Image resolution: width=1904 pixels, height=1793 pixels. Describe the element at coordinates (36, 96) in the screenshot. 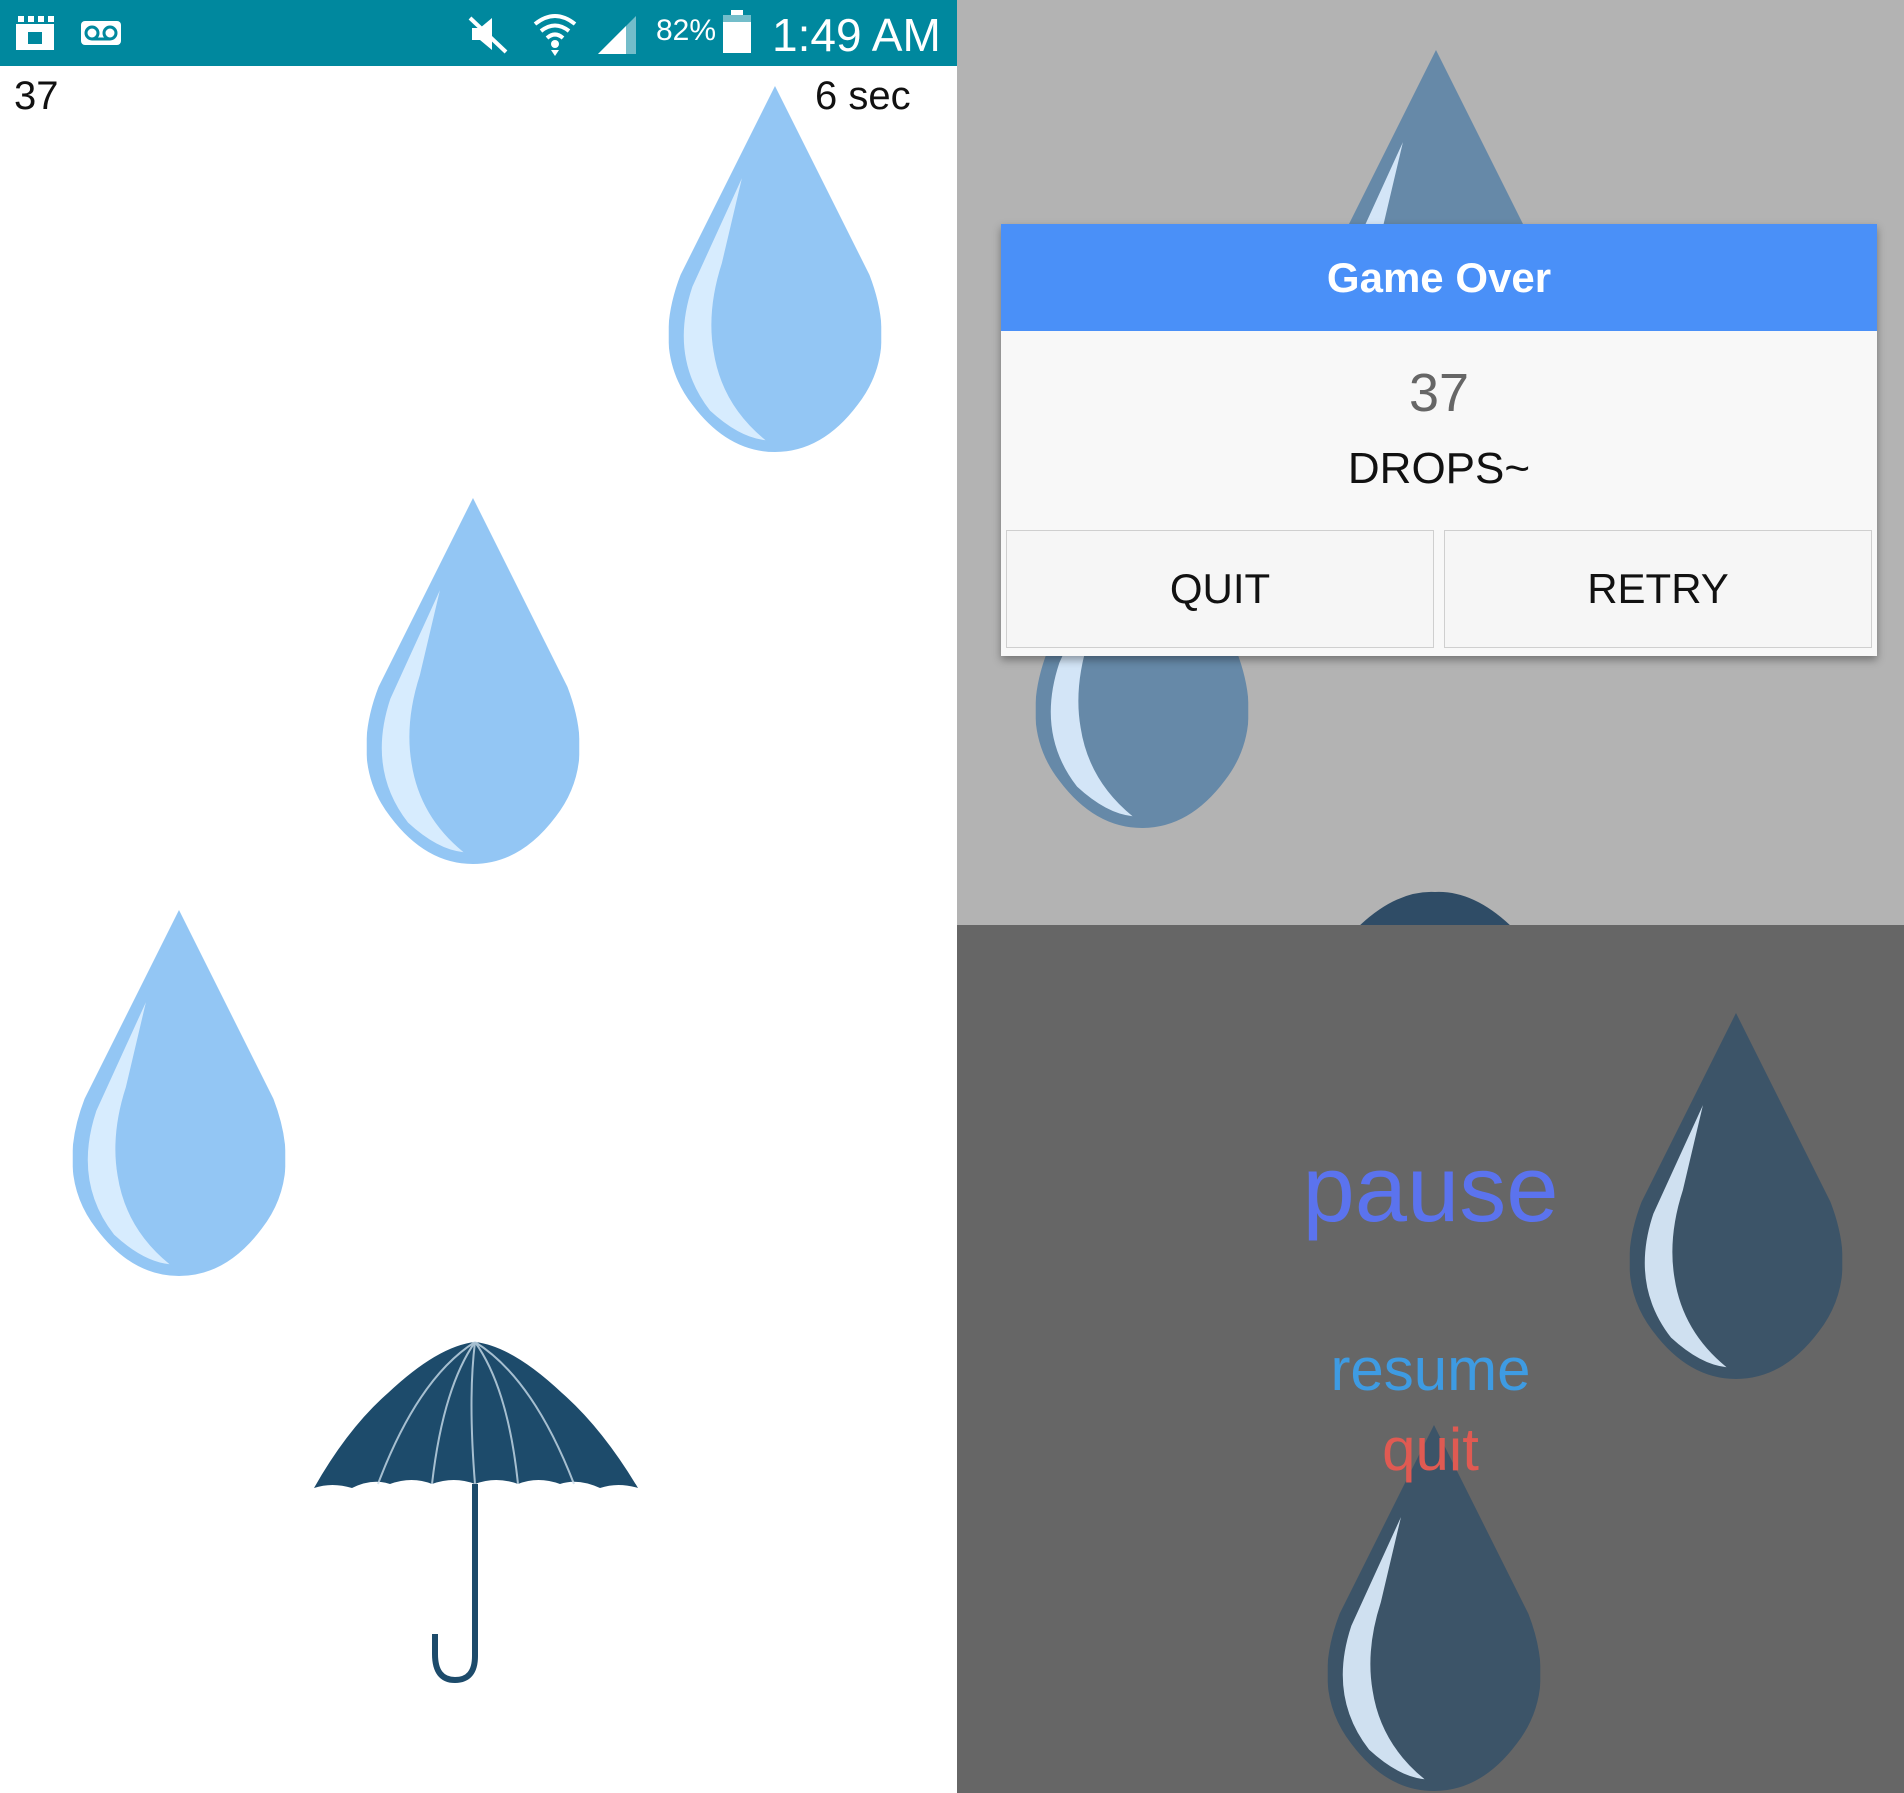

I see `score-counter: 37` at that location.